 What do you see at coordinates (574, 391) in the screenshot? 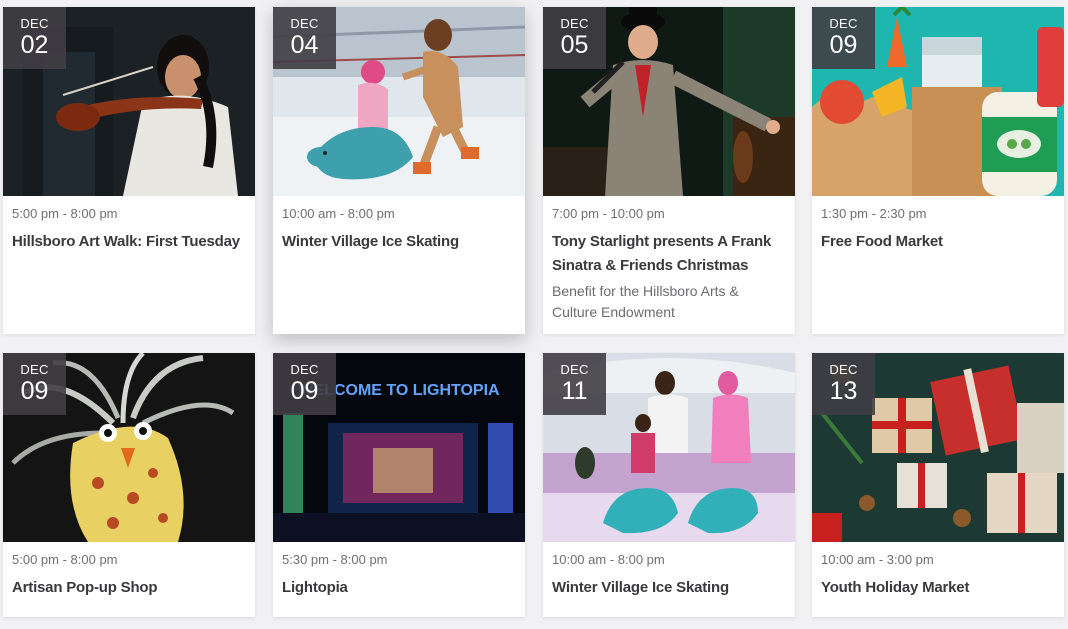
I see `date-day: 11` at bounding box center [574, 391].